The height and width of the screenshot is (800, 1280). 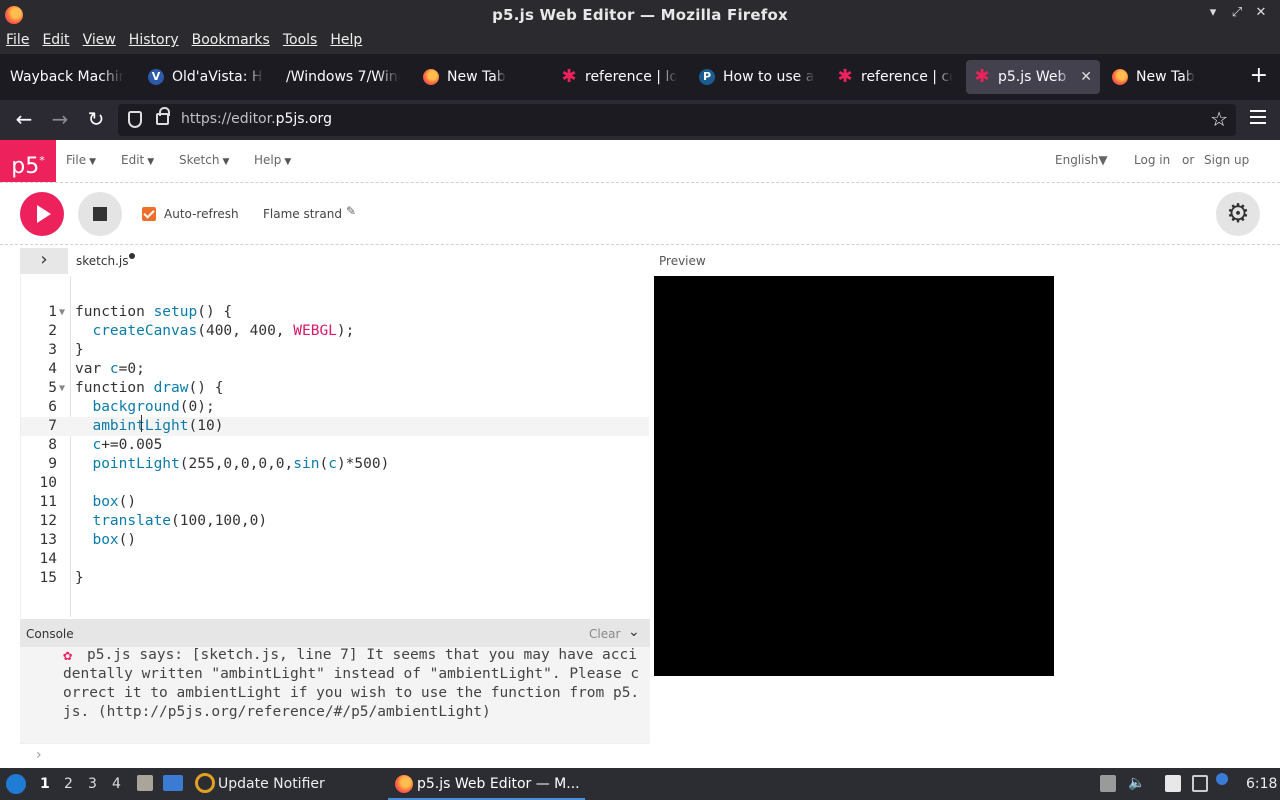 What do you see at coordinates (45, 784) in the screenshot?
I see `workspace-1: 1` at bounding box center [45, 784].